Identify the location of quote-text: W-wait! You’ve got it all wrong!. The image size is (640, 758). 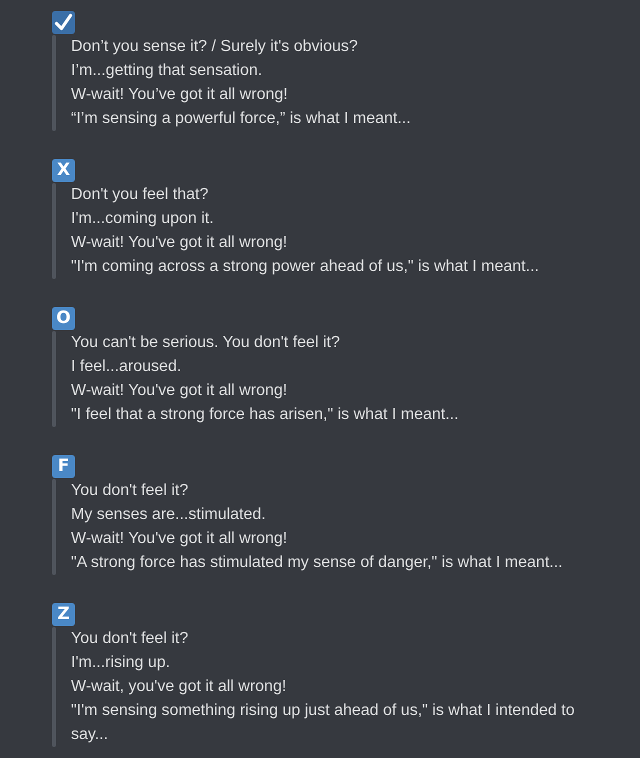
(180, 95).